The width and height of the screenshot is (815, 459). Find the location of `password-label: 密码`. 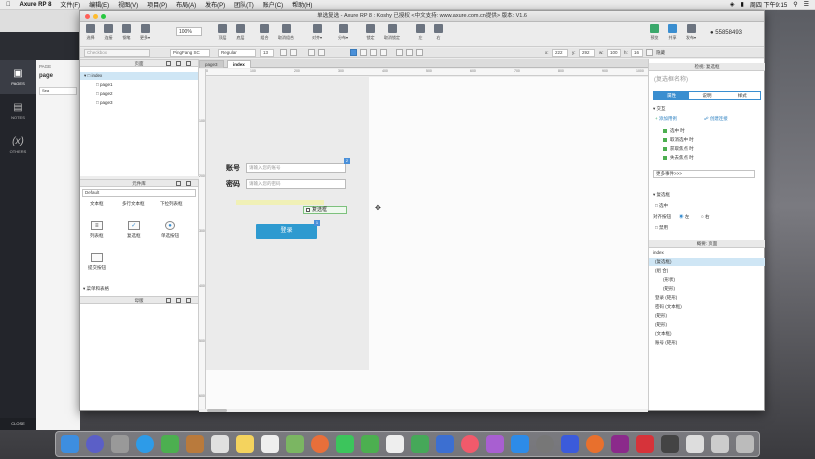

password-label: 密码 is located at coordinates (233, 184).